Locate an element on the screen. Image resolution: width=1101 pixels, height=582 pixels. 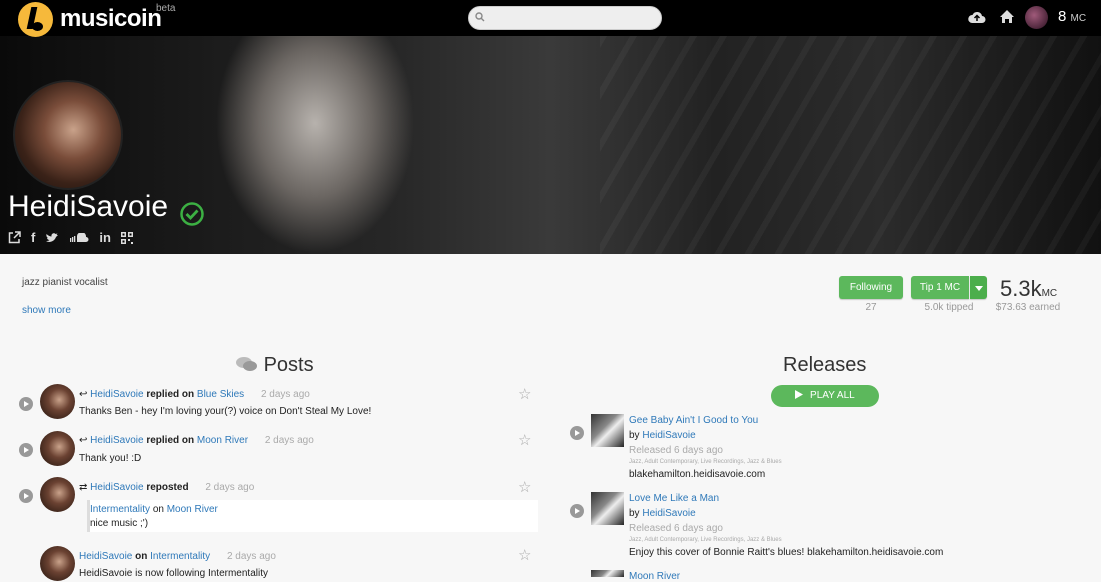
post-target-link: Moon River is located at coordinates (222, 440).